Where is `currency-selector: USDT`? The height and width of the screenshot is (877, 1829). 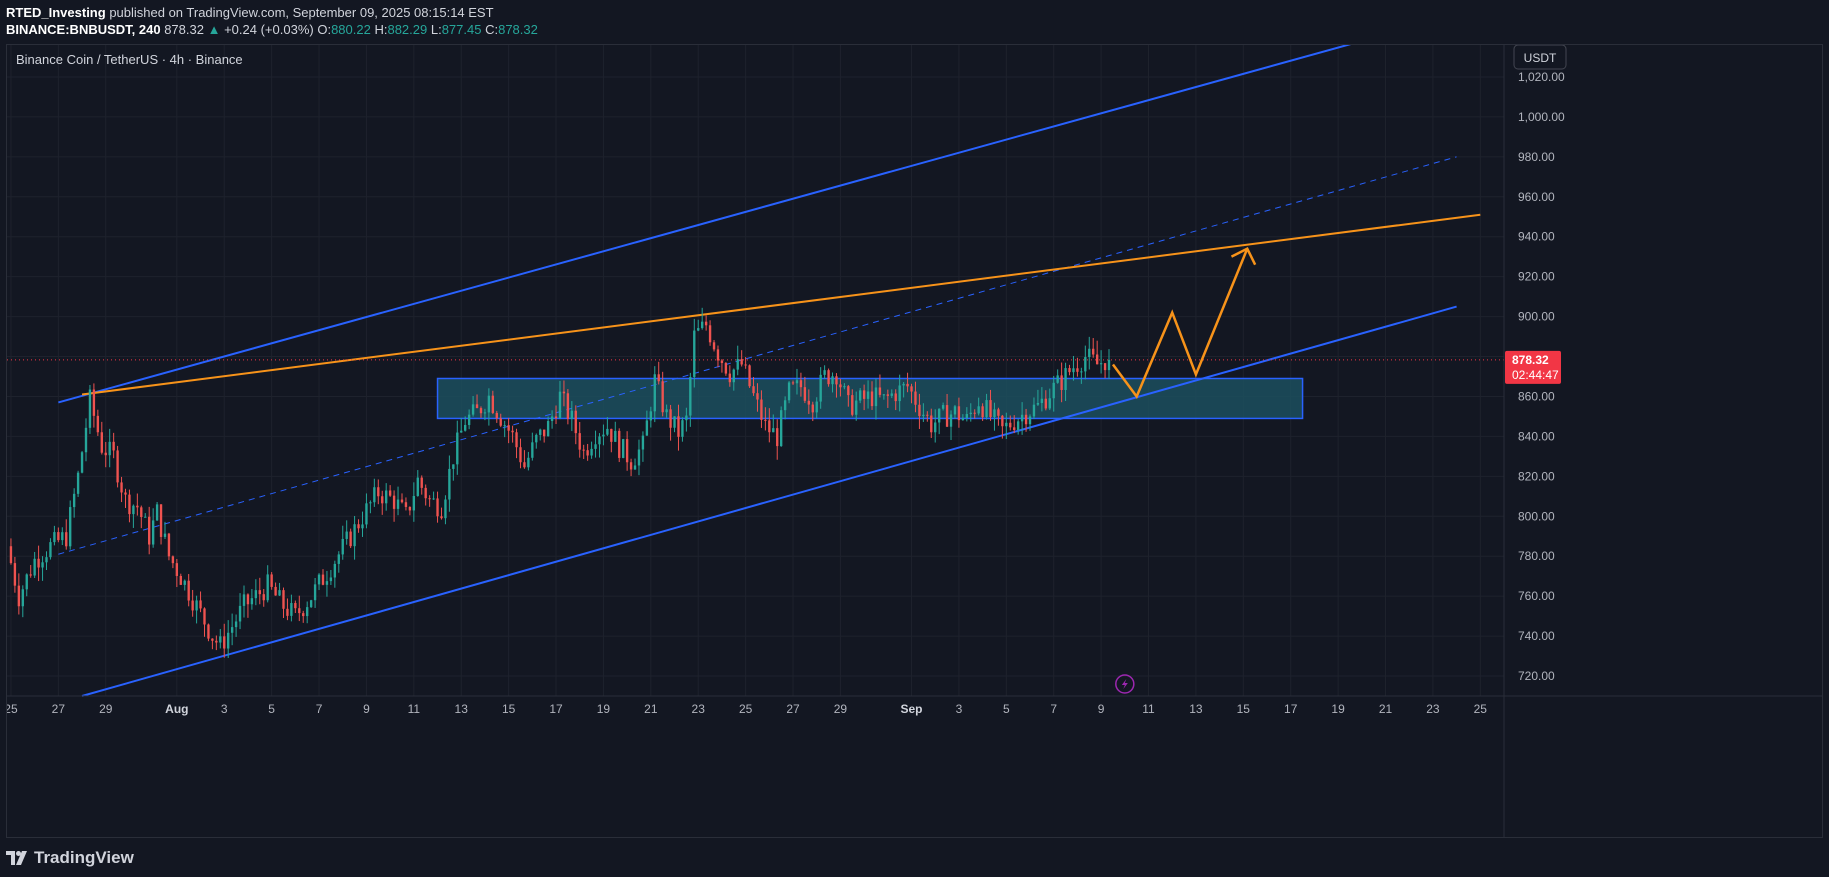
currency-selector: USDT is located at coordinates (1540, 57).